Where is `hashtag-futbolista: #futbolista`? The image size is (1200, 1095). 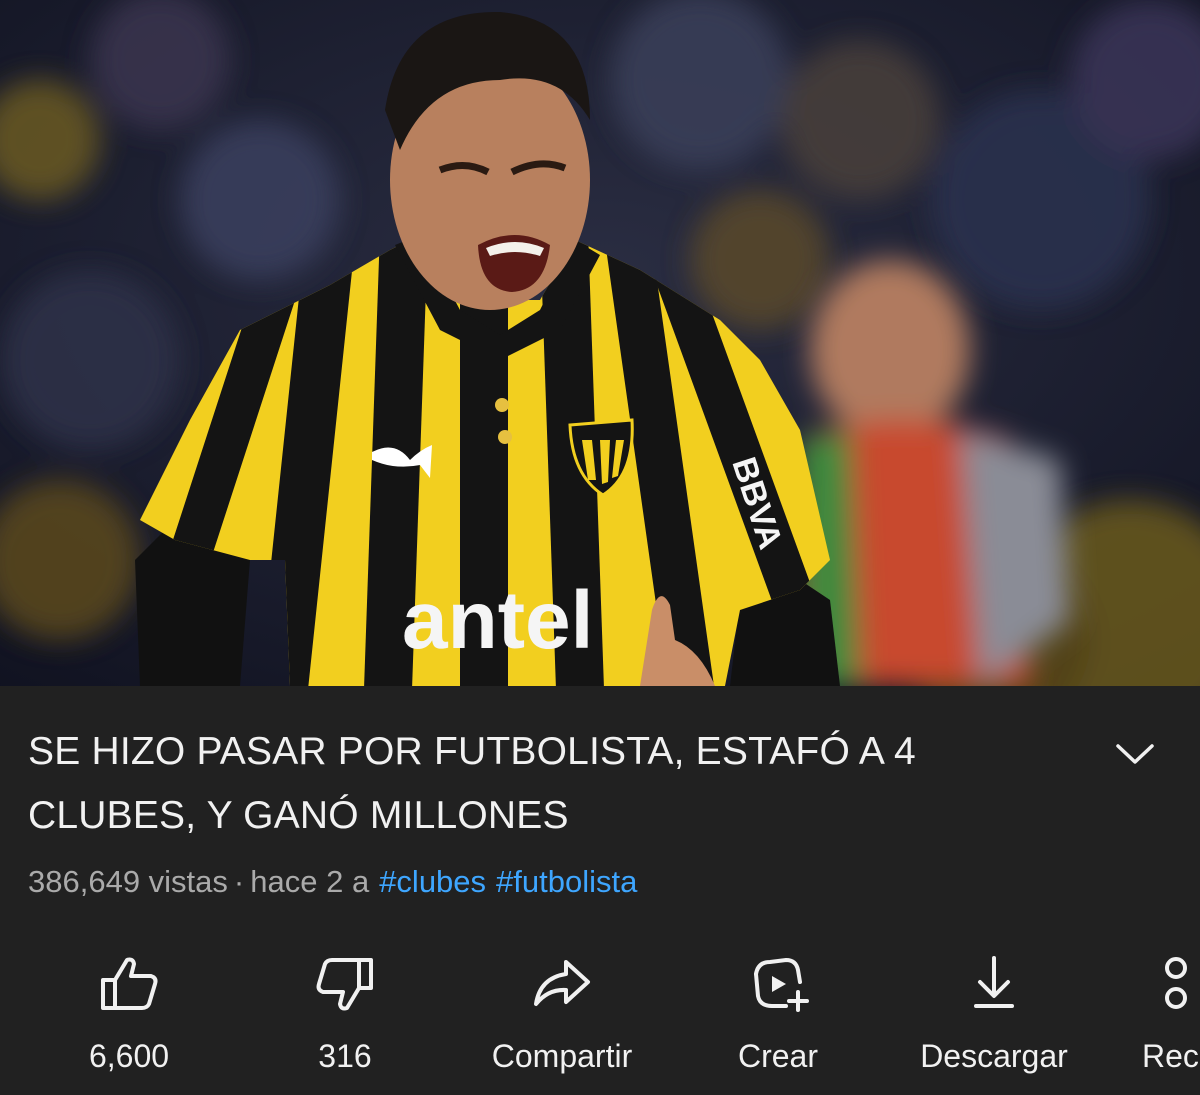 hashtag-futbolista: #futbolista is located at coordinates (566, 881).